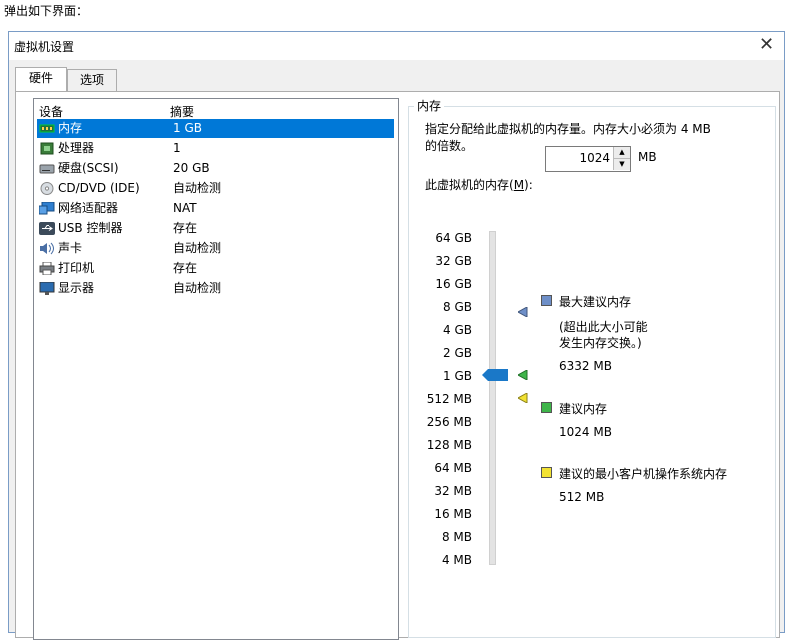 The image size is (802, 640). I want to click on device-summary: NAT, so click(185, 208).